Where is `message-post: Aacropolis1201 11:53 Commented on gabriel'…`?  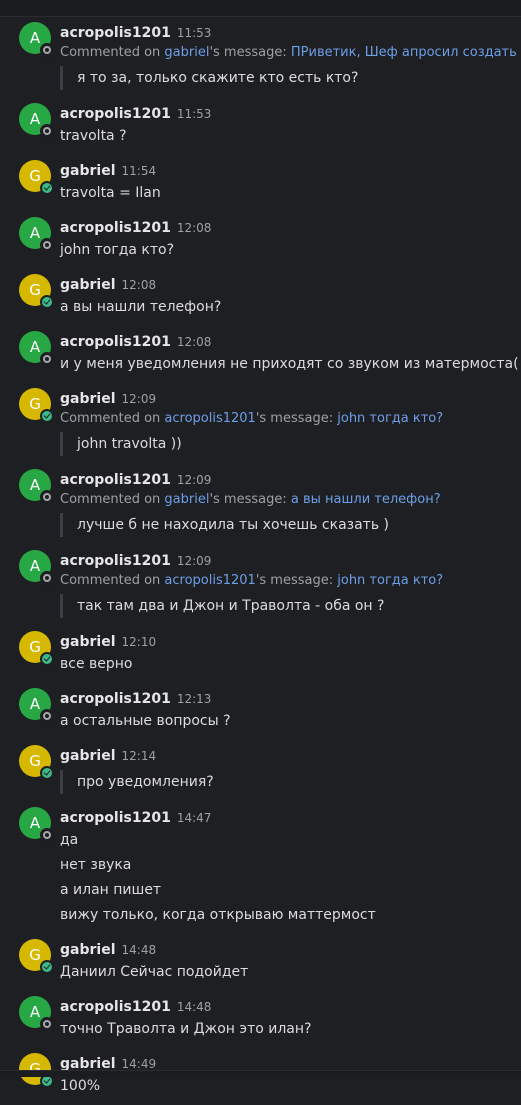 message-post: Aacropolis1201 11:53 Commented on gabriel'… is located at coordinates (260, 57).